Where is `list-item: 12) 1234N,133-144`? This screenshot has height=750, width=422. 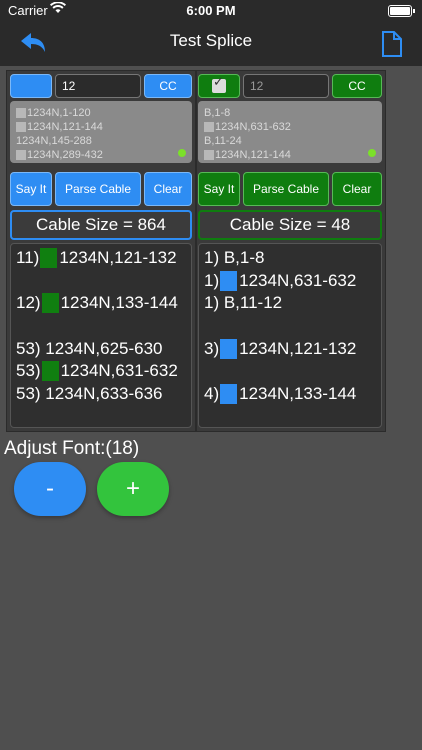 list-item: 12) 1234N,133-144 is located at coordinates (97, 303).